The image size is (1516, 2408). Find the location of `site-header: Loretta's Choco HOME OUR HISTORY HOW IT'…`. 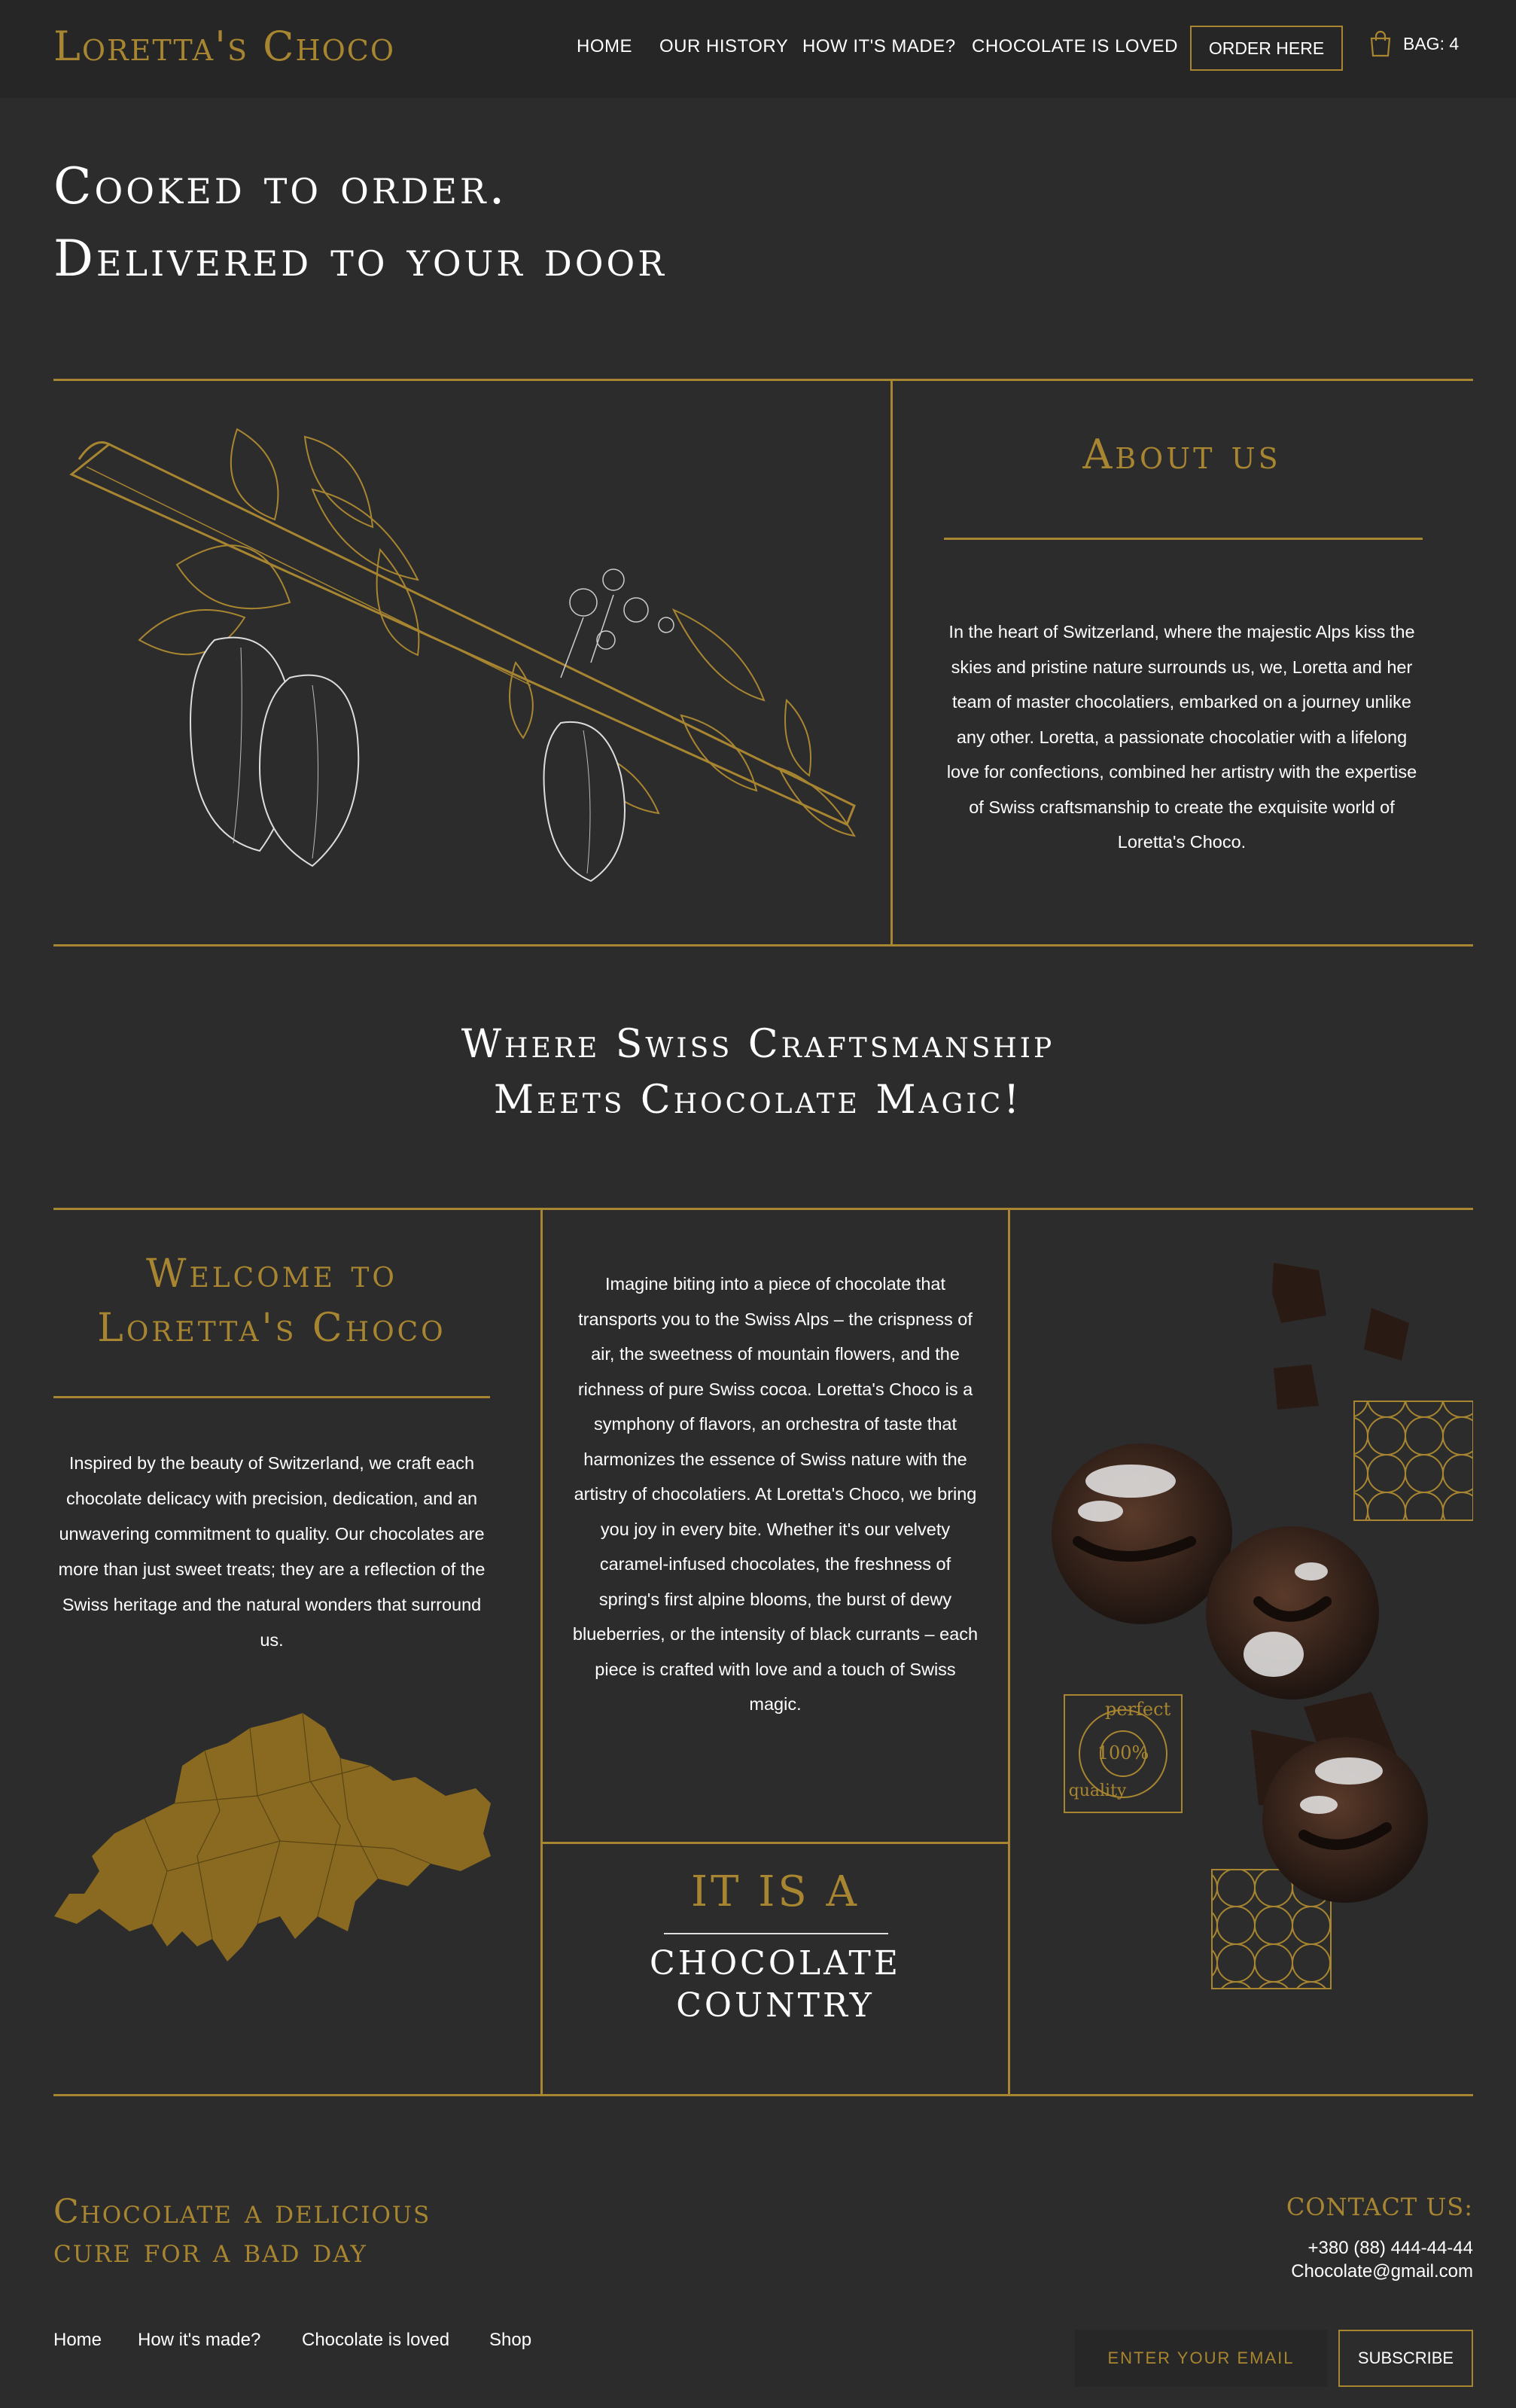

site-header: Loretta's Choco HOME OUR HISTORY HOW IT'… is located at coordinates (758, 49).